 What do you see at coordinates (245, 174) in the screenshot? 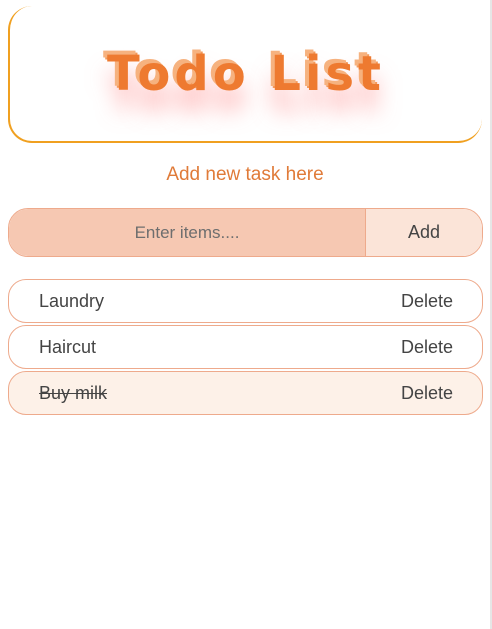
I see `add-task-heading: Add new task here` at bounding box center [245, 174].